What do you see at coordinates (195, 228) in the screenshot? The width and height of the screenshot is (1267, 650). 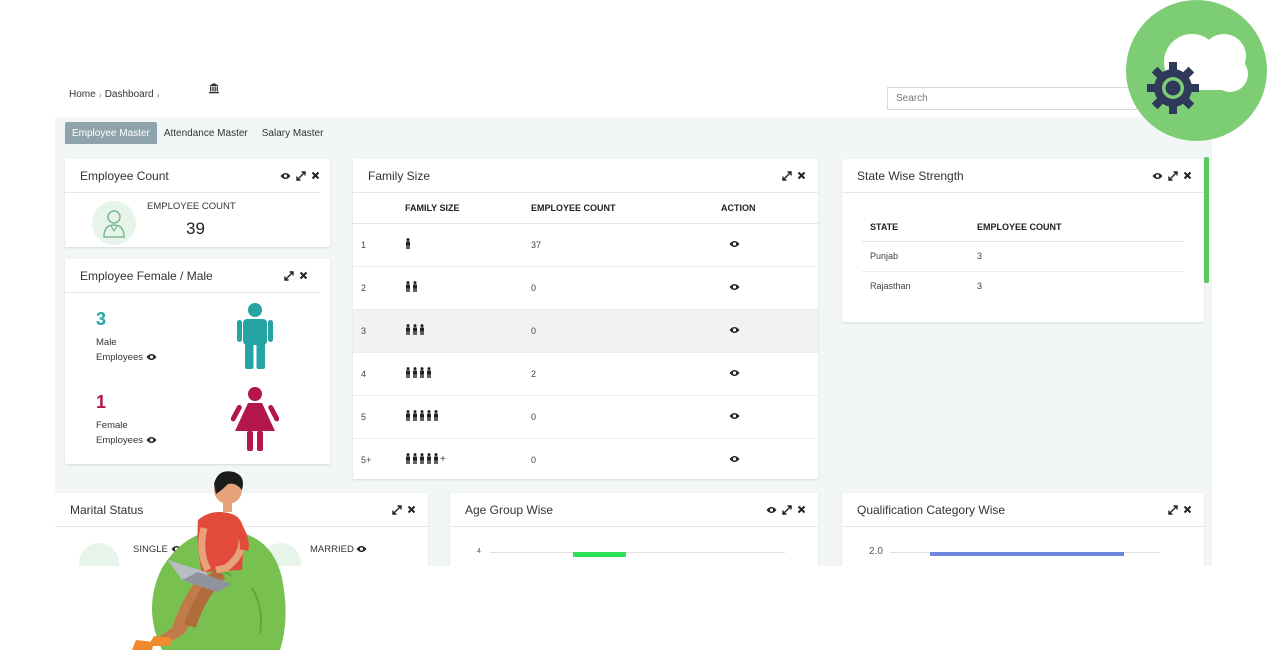 I see `employee-count-value: 39` at bounding box center [195, 228].